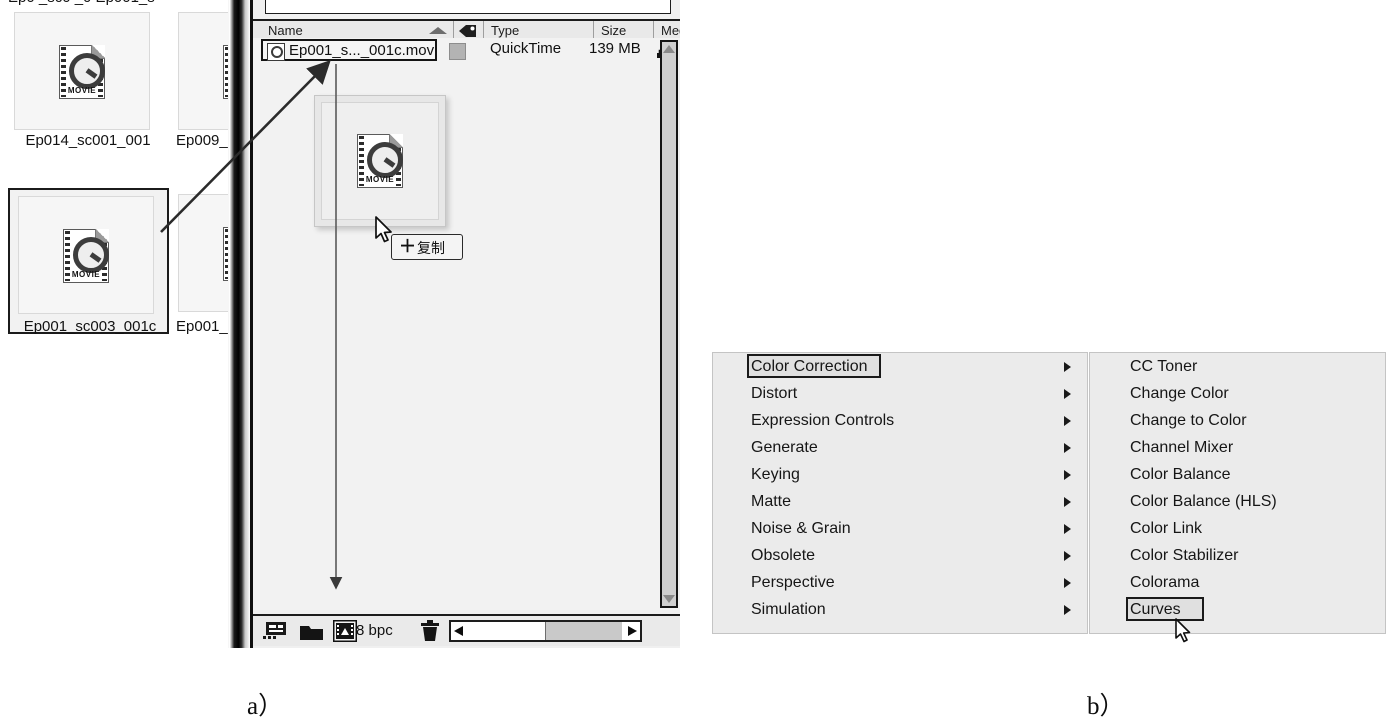 This screenshot has width=1386, height=722. What do you see at coordinates (374, 630) in the screenshot?
I see `bit-depth-label: 8 bpc` at bounding box center [374, 630].